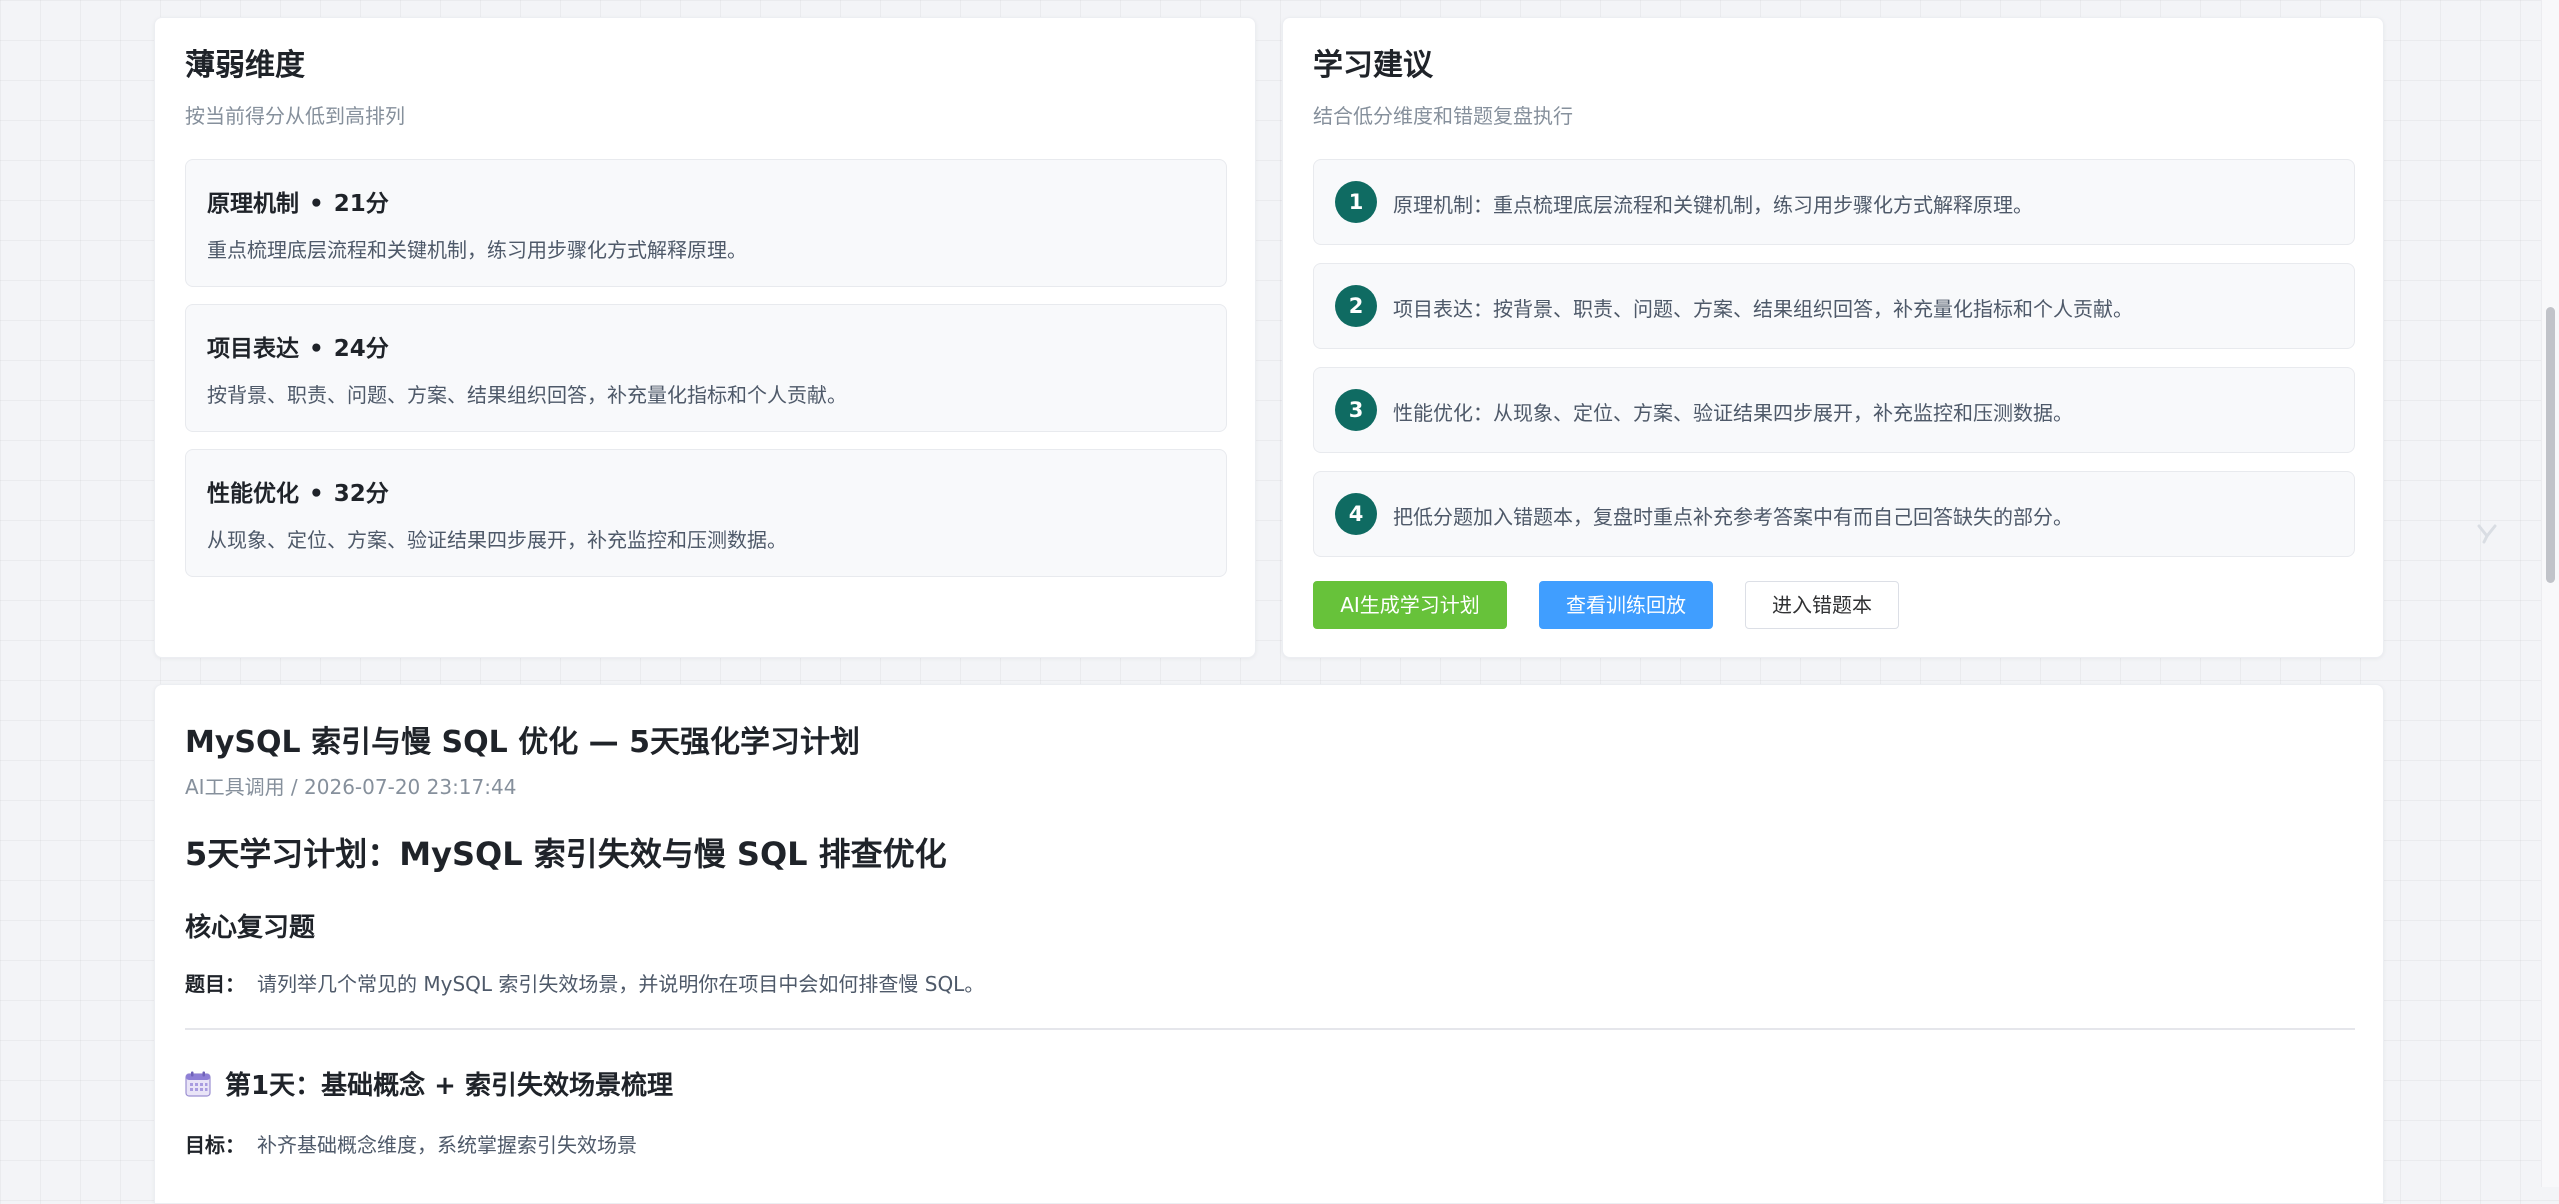 The height and width of the screenshot is (1204, 2559). Describe the element at coordinates (245, 65) in the screenshot. I see `weak-dimensions-title: 薄弱维度` at that location.